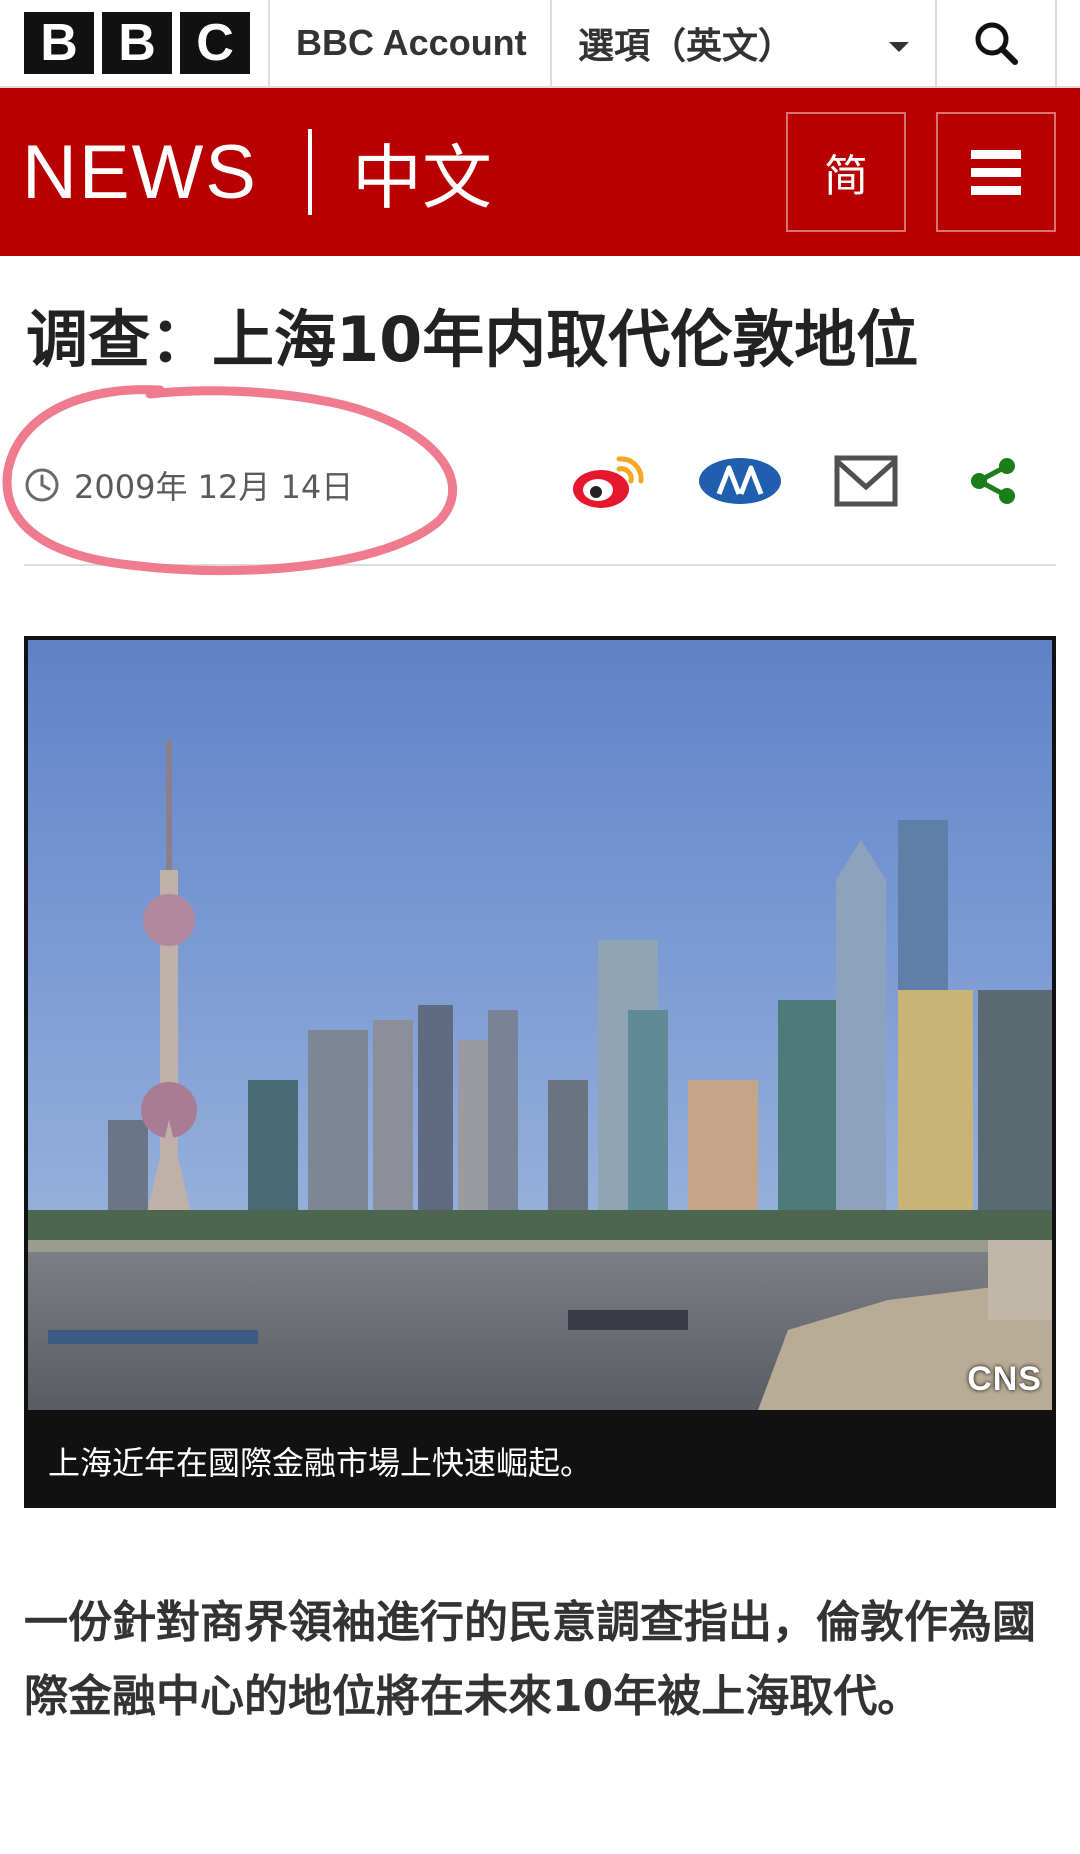 The image size is (1080, 1854). I want to click on publish-date-text: 2009年 12月 14日, so click(214, 487).